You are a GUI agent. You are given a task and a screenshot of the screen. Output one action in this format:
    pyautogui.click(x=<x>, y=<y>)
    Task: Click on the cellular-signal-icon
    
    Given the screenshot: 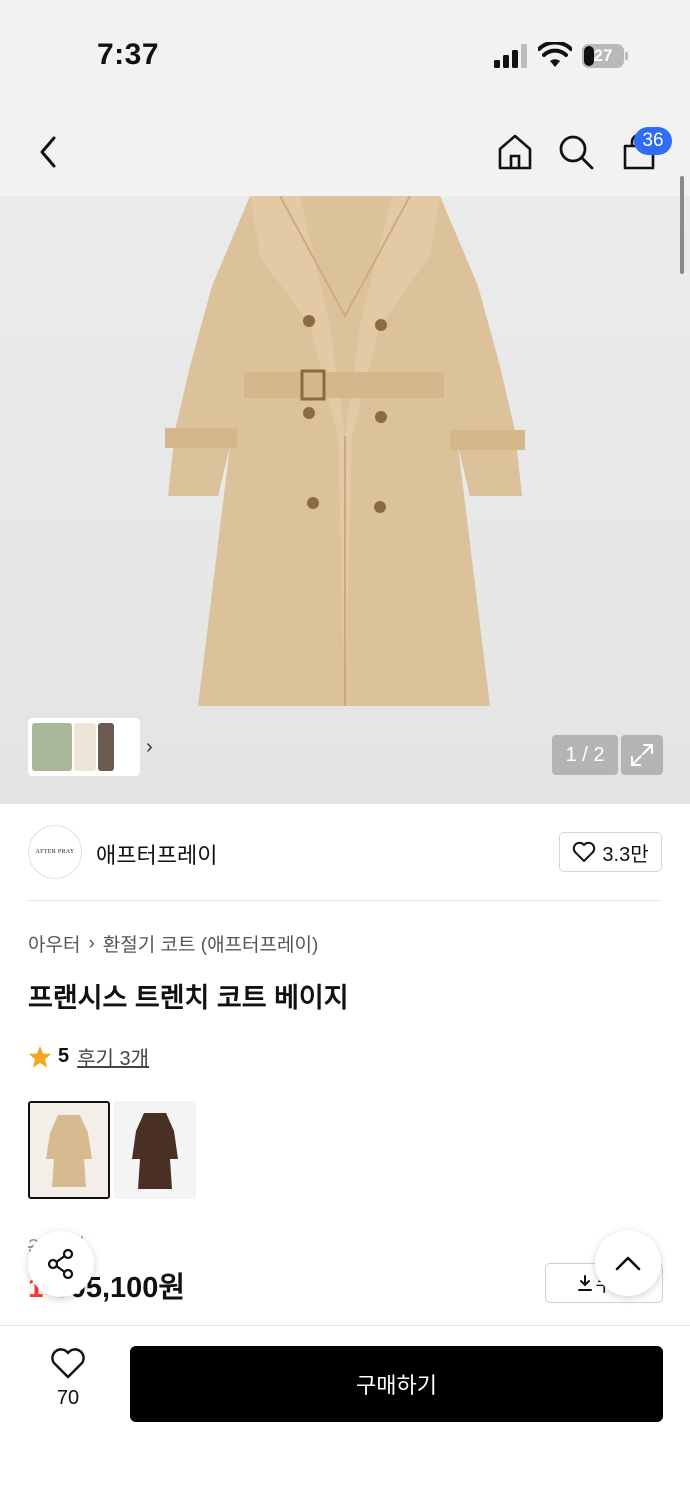 What is the action you would take?
    pyautogui.click(x=510, y=56)
    